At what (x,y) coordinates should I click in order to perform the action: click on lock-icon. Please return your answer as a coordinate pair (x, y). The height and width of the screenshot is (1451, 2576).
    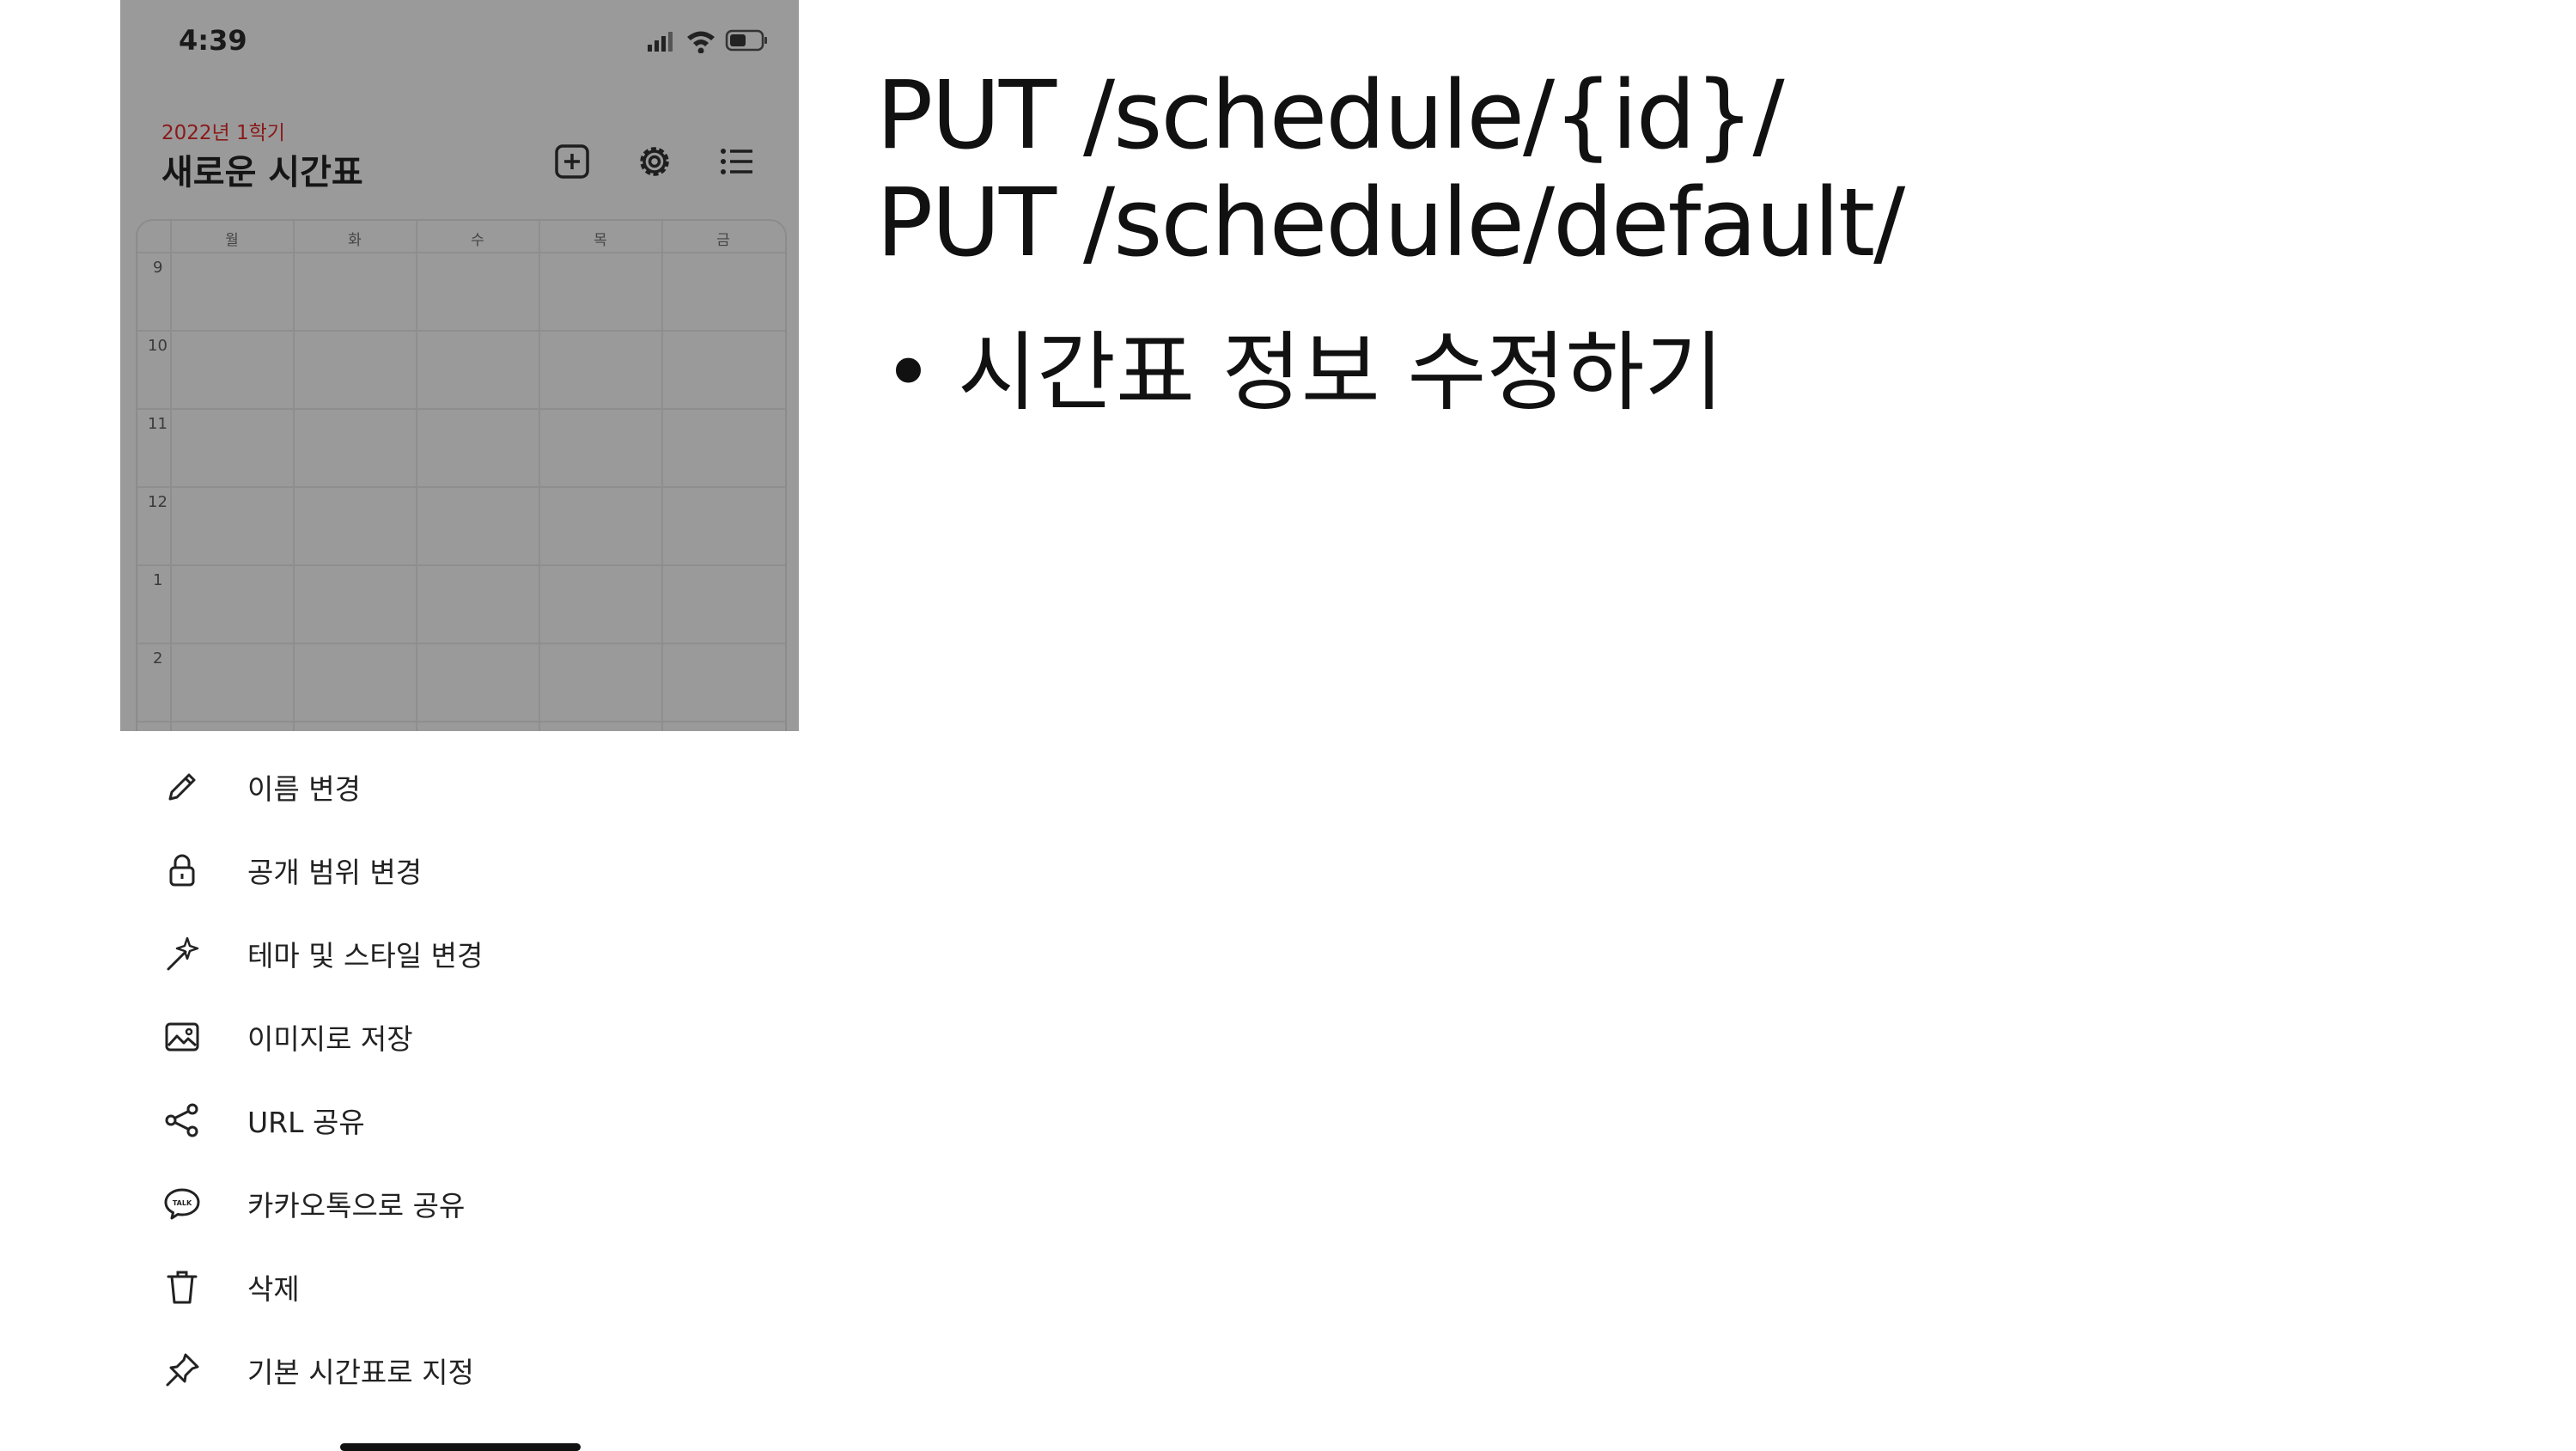
    Looking at the image, I should click on (182, 870).